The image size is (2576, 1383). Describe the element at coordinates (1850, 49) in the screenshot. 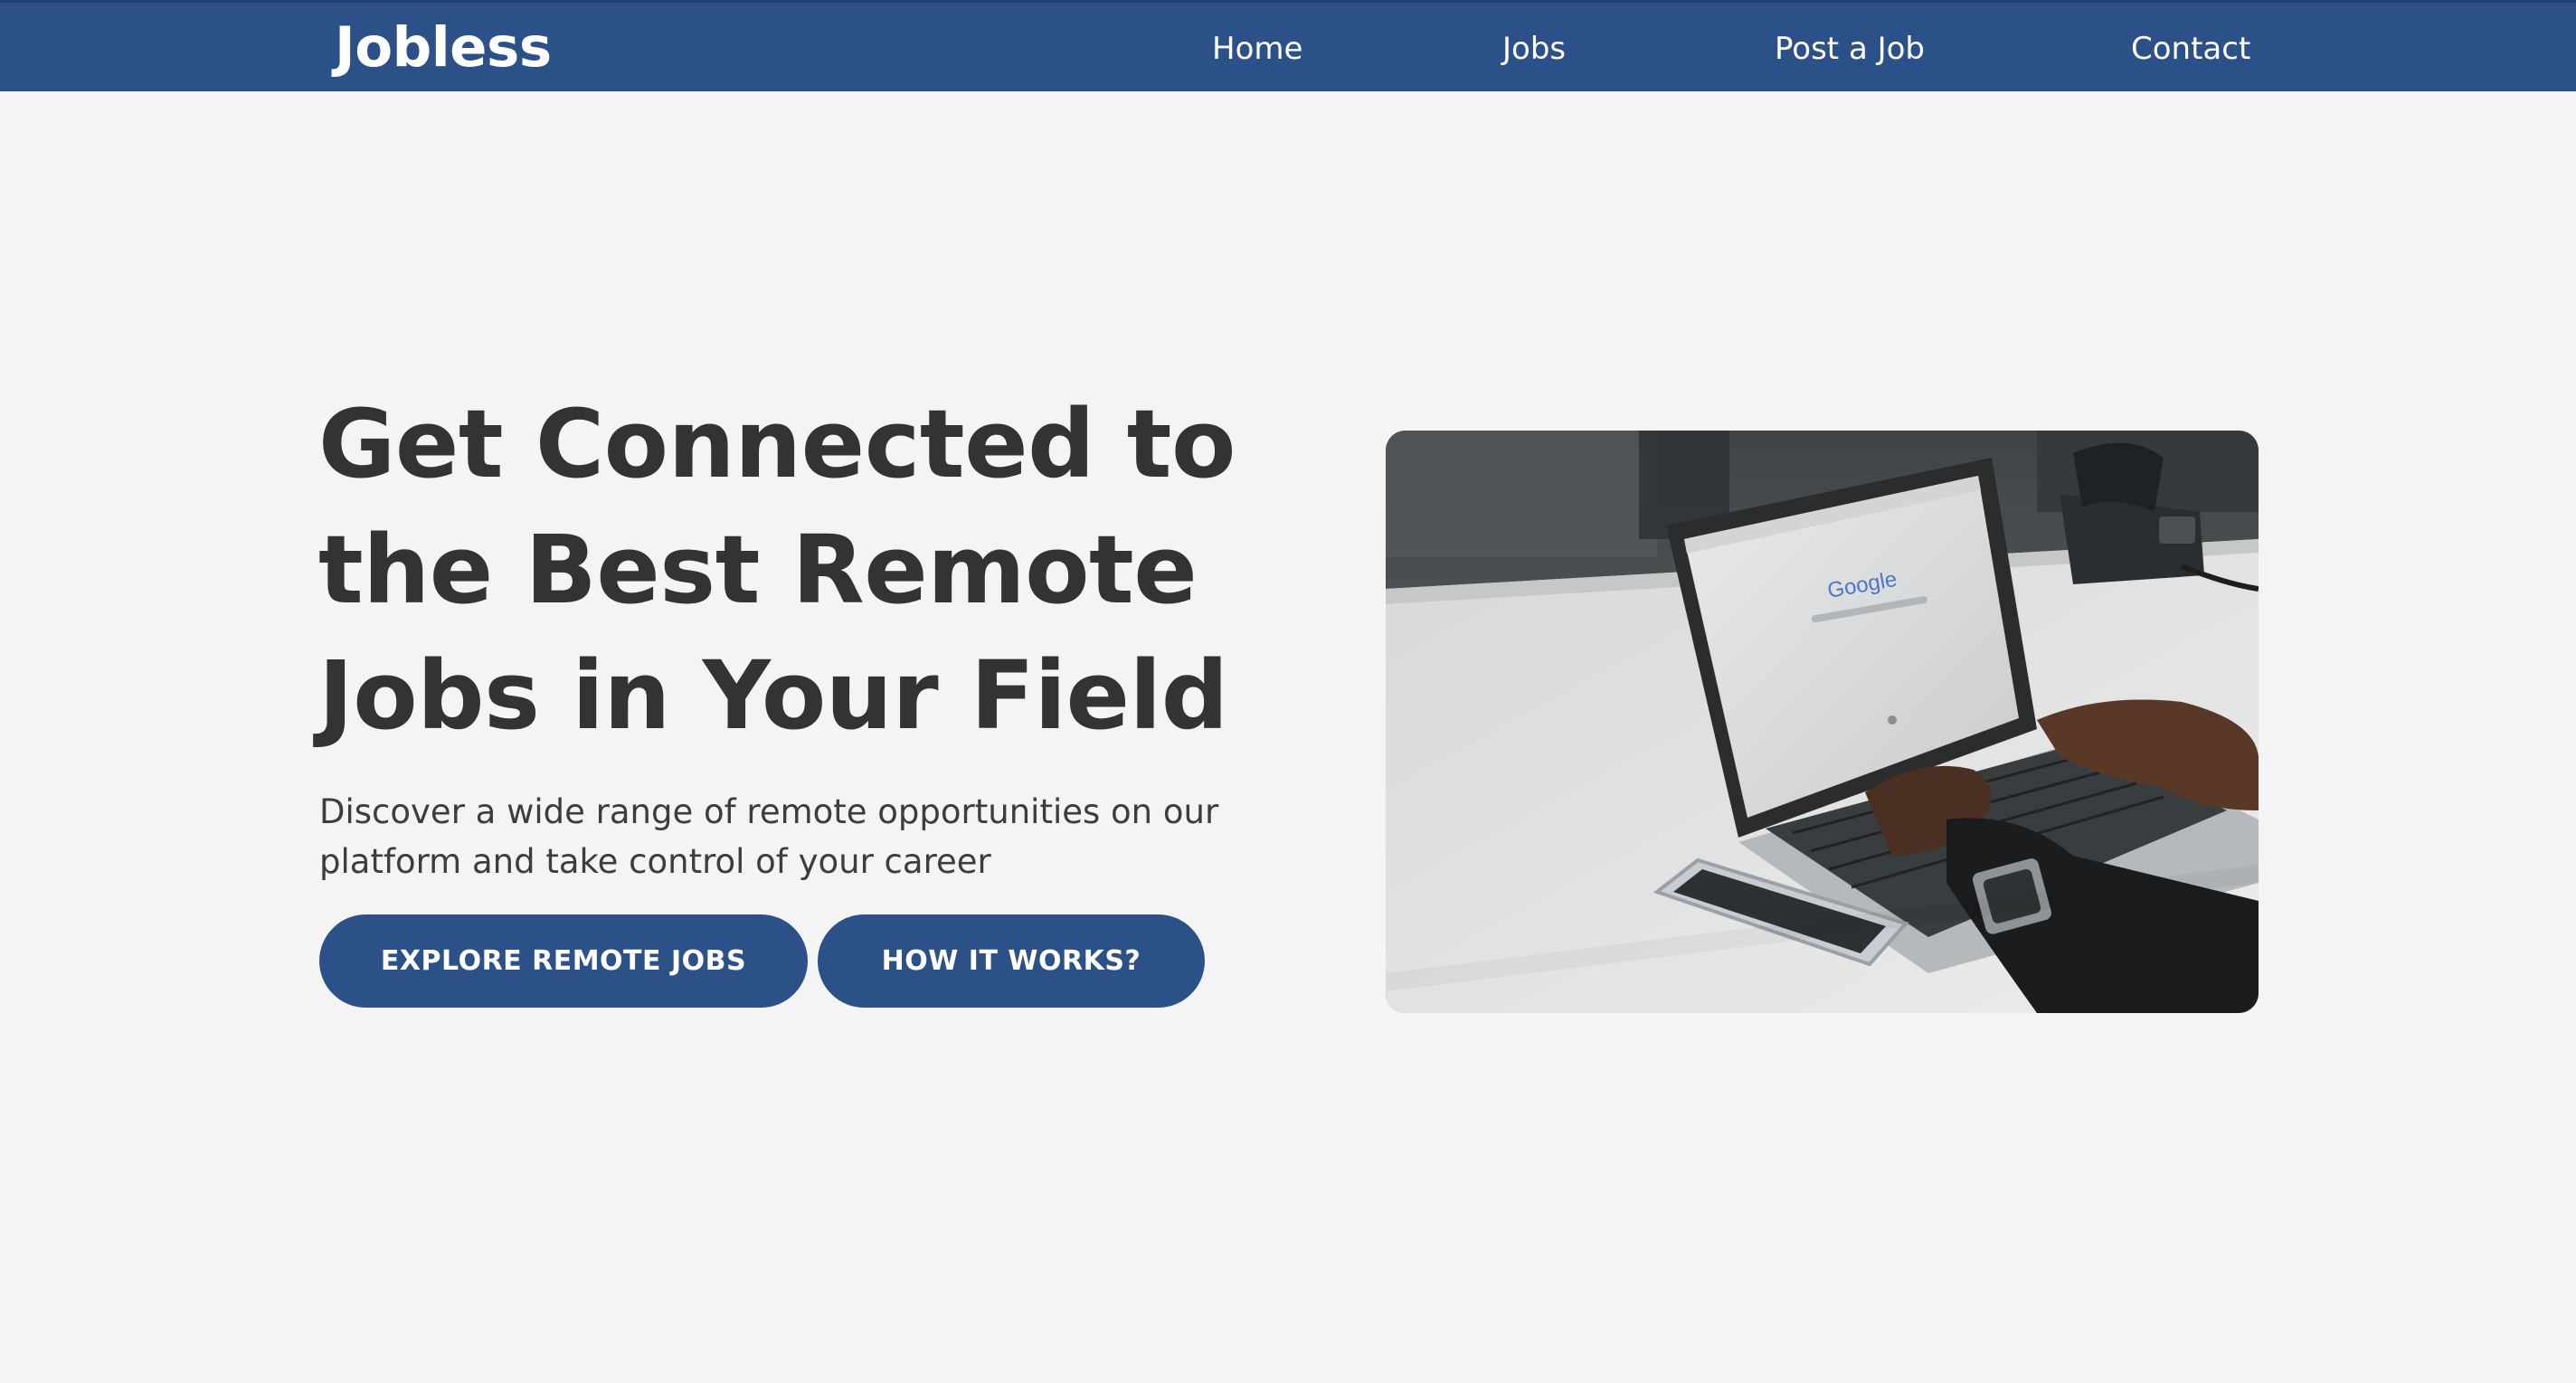

I see `nav-link-post-a-job: Post a Job` at that location.